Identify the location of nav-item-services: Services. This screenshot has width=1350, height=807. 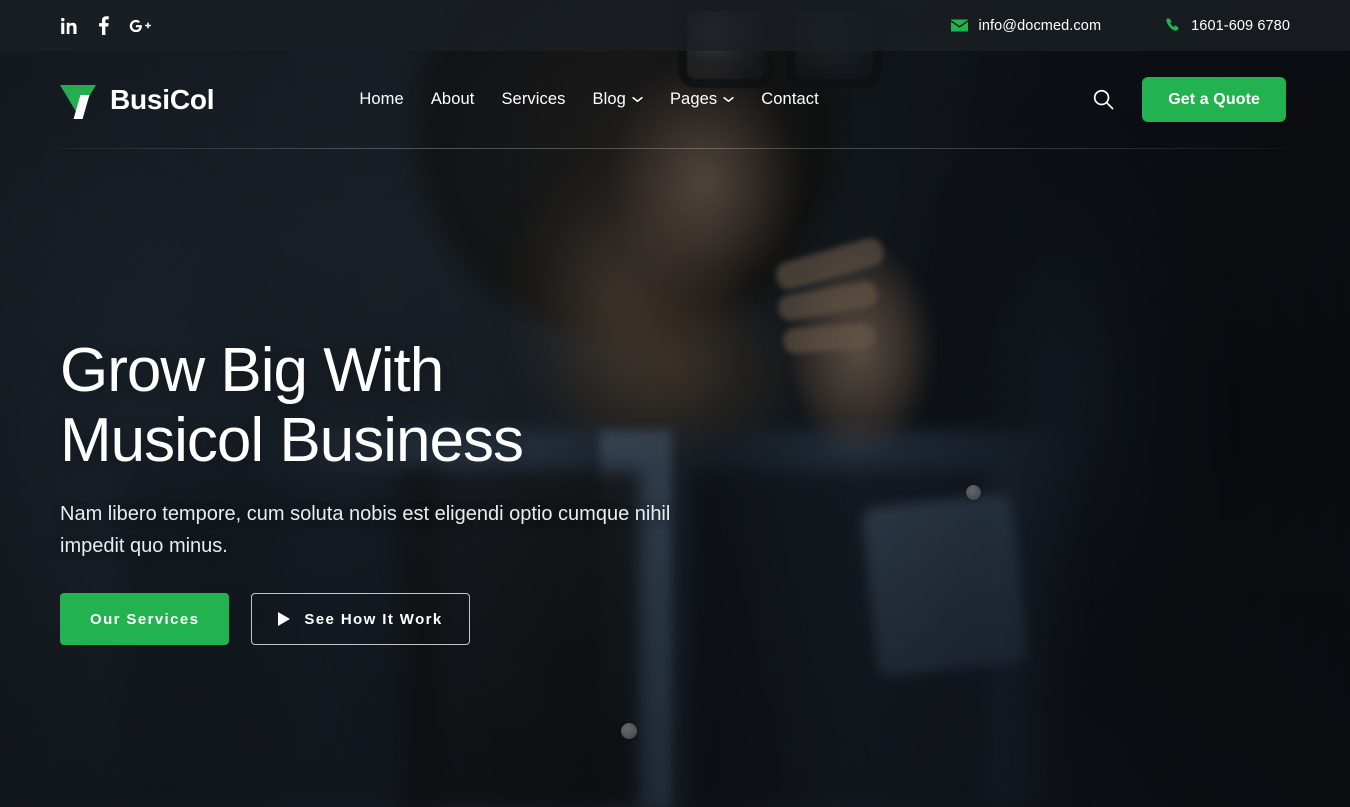
(533, 99).